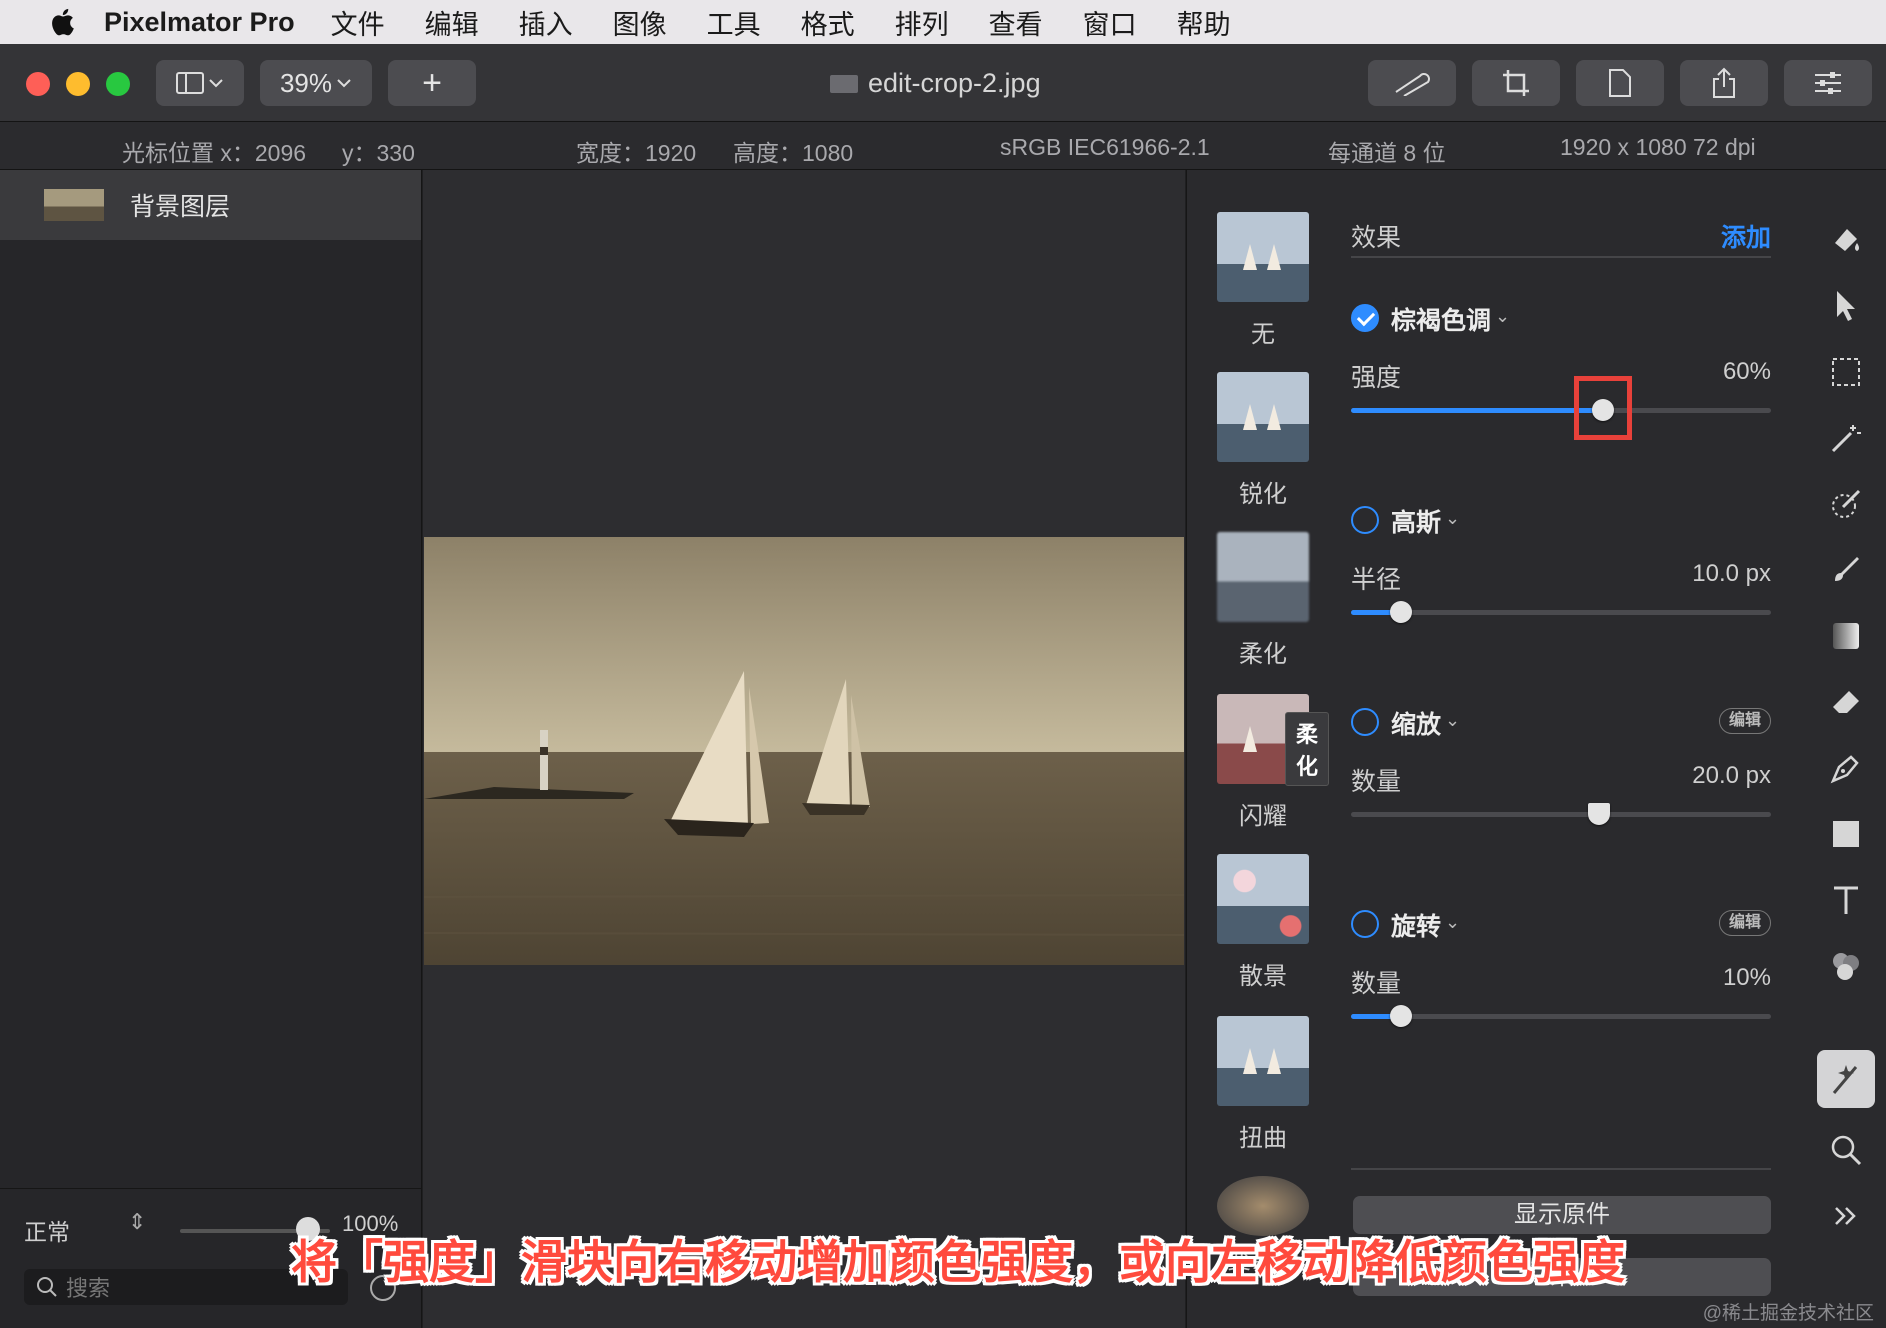 This screenshot has height=1328, width=1886. I want to click on preset-label: 锐化, so click(1263, 494).